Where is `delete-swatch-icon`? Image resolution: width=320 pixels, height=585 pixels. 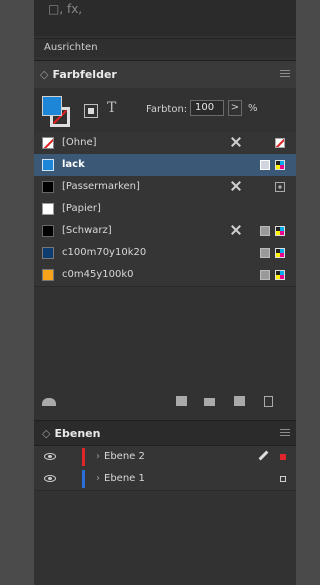
delete-swatch-icon is located at coordinates (268, 401).